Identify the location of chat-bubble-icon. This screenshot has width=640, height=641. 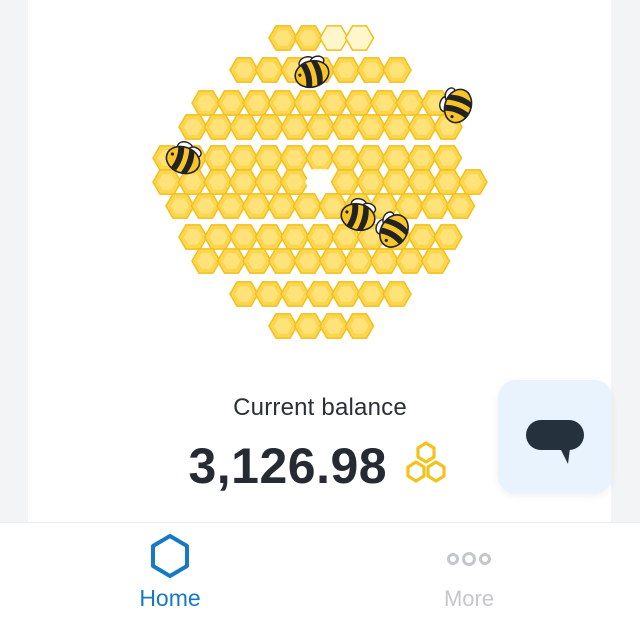
(555, 442).